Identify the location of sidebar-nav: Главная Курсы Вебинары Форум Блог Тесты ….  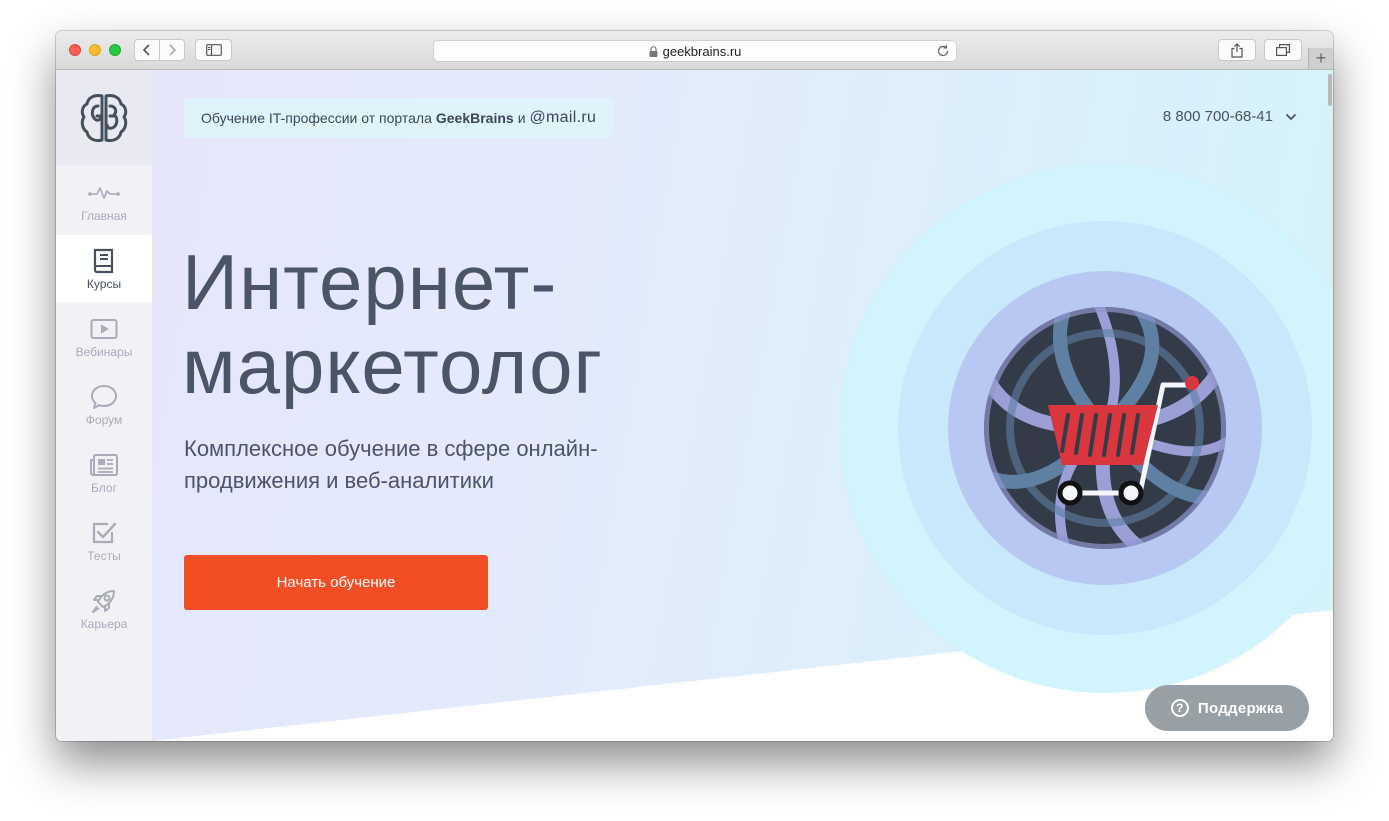
(104, 405).